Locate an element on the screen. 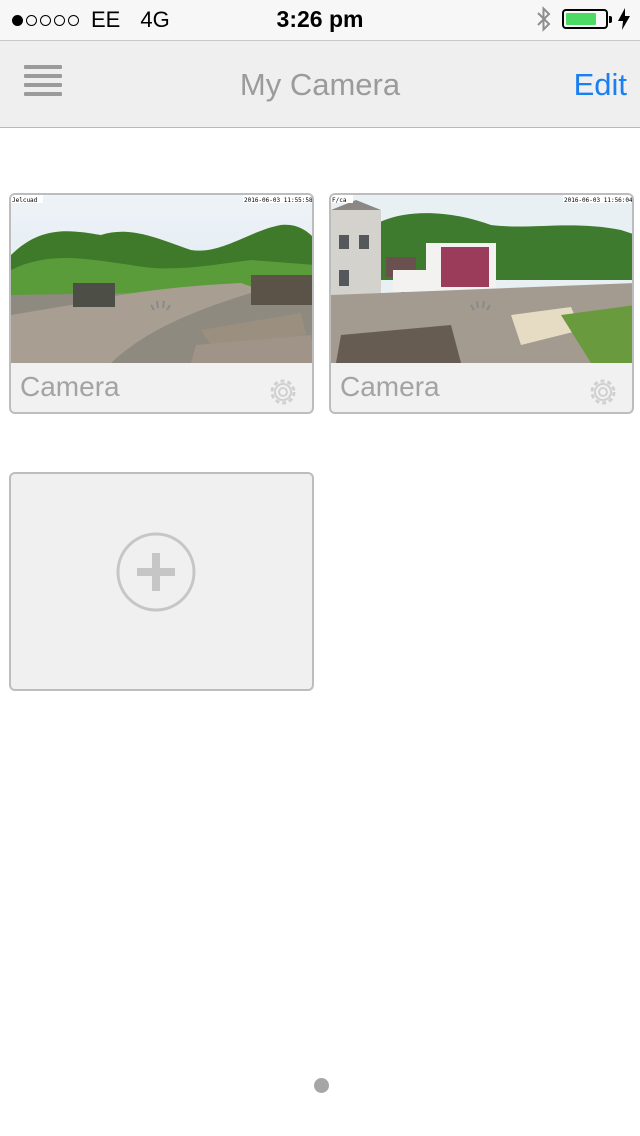 This screenshot has height=1136, width=640. status-right is located at coordinates (583, 19).